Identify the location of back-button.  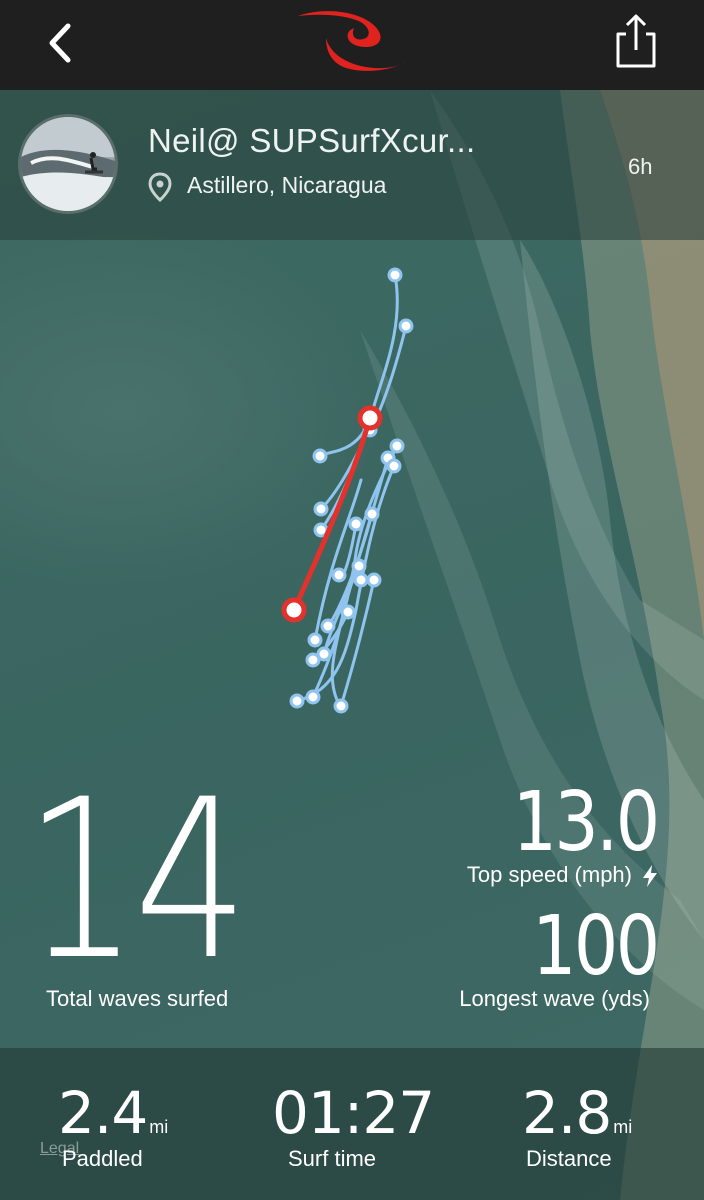
(62, 43).